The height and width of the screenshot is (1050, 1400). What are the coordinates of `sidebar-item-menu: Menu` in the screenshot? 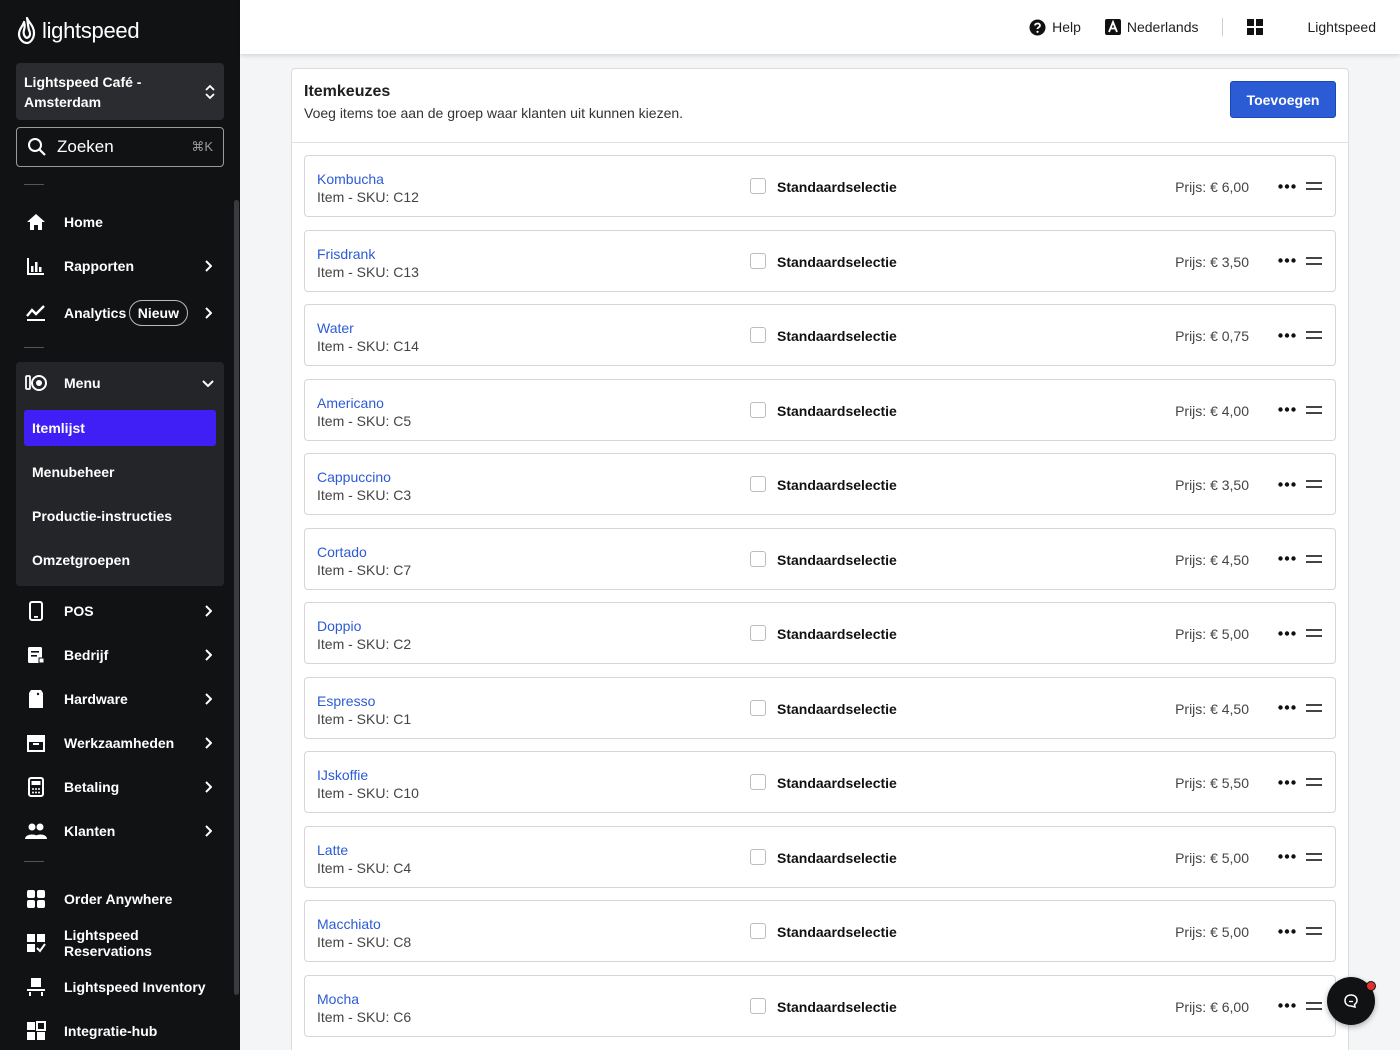 It's located at (120, 383).